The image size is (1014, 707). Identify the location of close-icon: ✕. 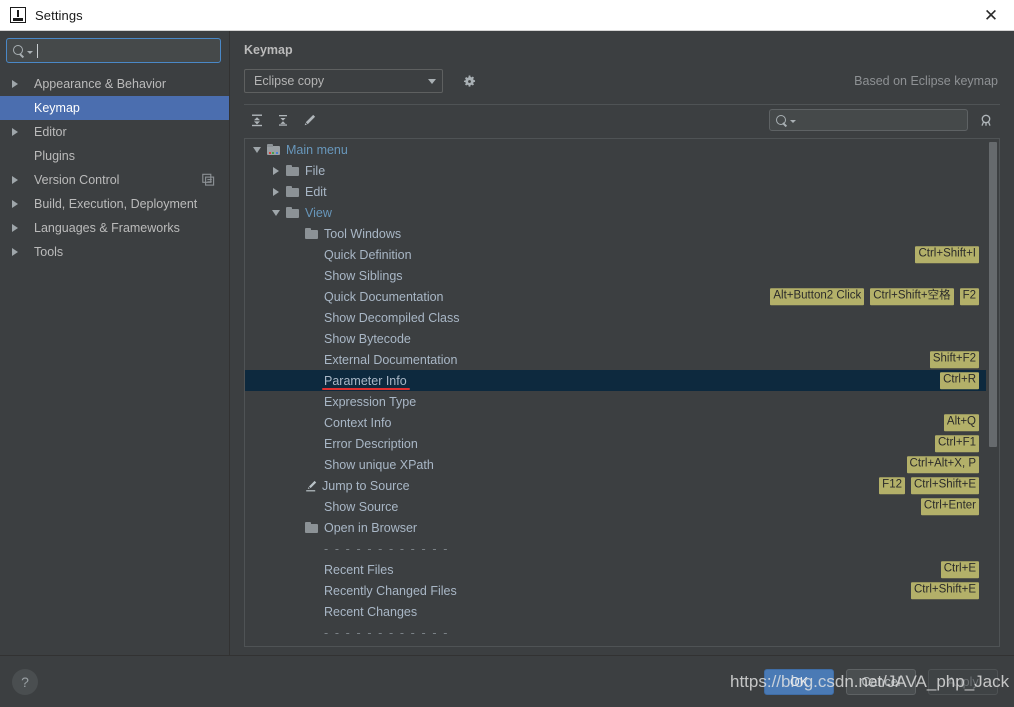
(991, 15).